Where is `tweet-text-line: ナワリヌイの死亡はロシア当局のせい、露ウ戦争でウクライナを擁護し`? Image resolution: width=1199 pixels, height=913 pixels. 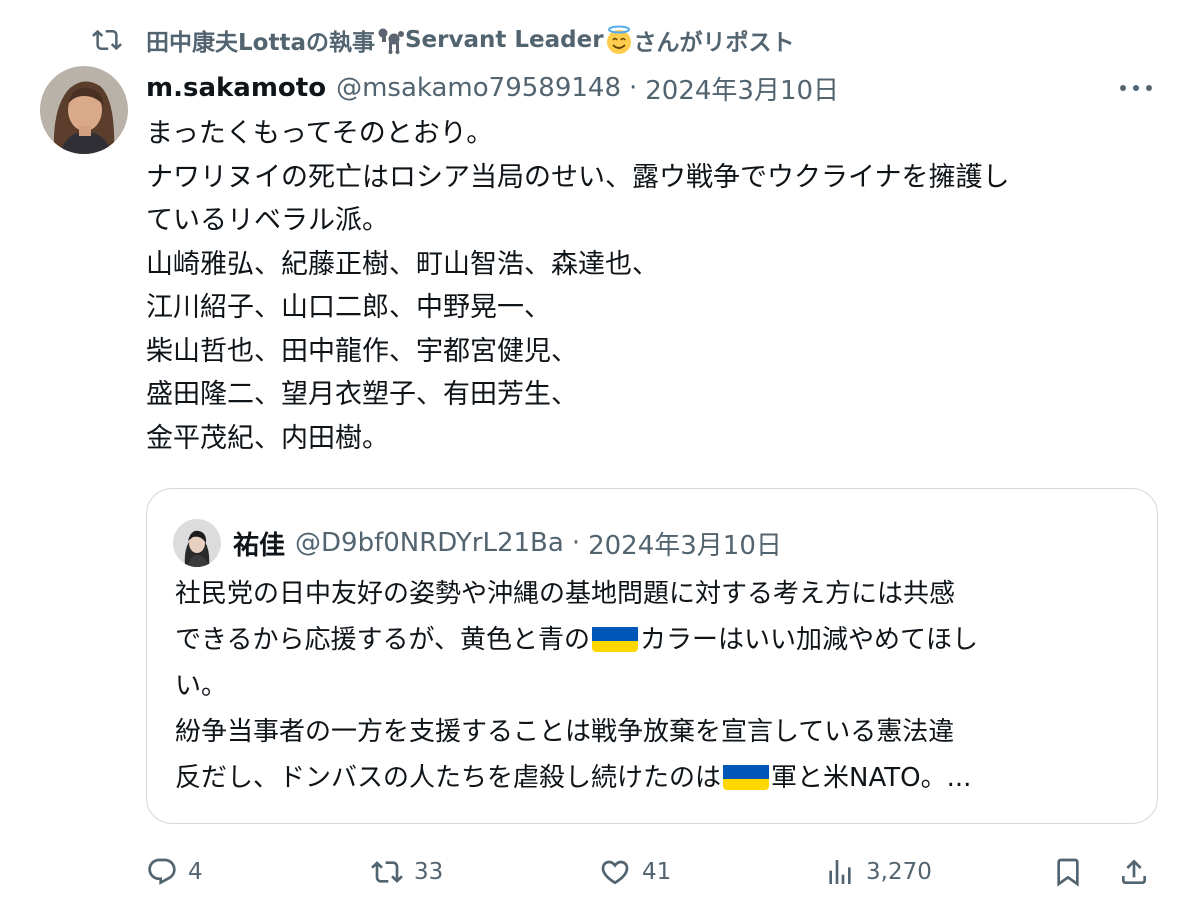
tweet-text-line: ナワリヌイの死亡はロシア当局のせい、露ウ戦争でウクライナを擁護し is located at coordinates (578, 177).